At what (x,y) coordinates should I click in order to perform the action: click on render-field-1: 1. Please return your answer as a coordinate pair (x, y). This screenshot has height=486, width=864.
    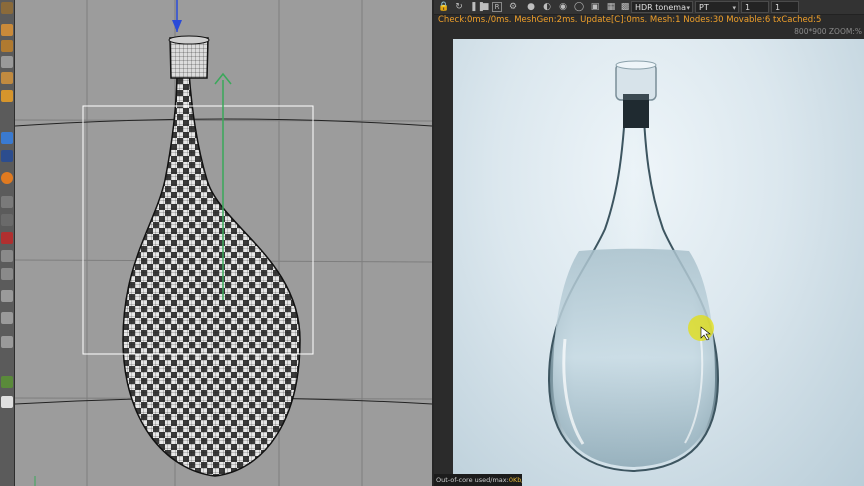
    Looking at the image, I should click on (755, 7).